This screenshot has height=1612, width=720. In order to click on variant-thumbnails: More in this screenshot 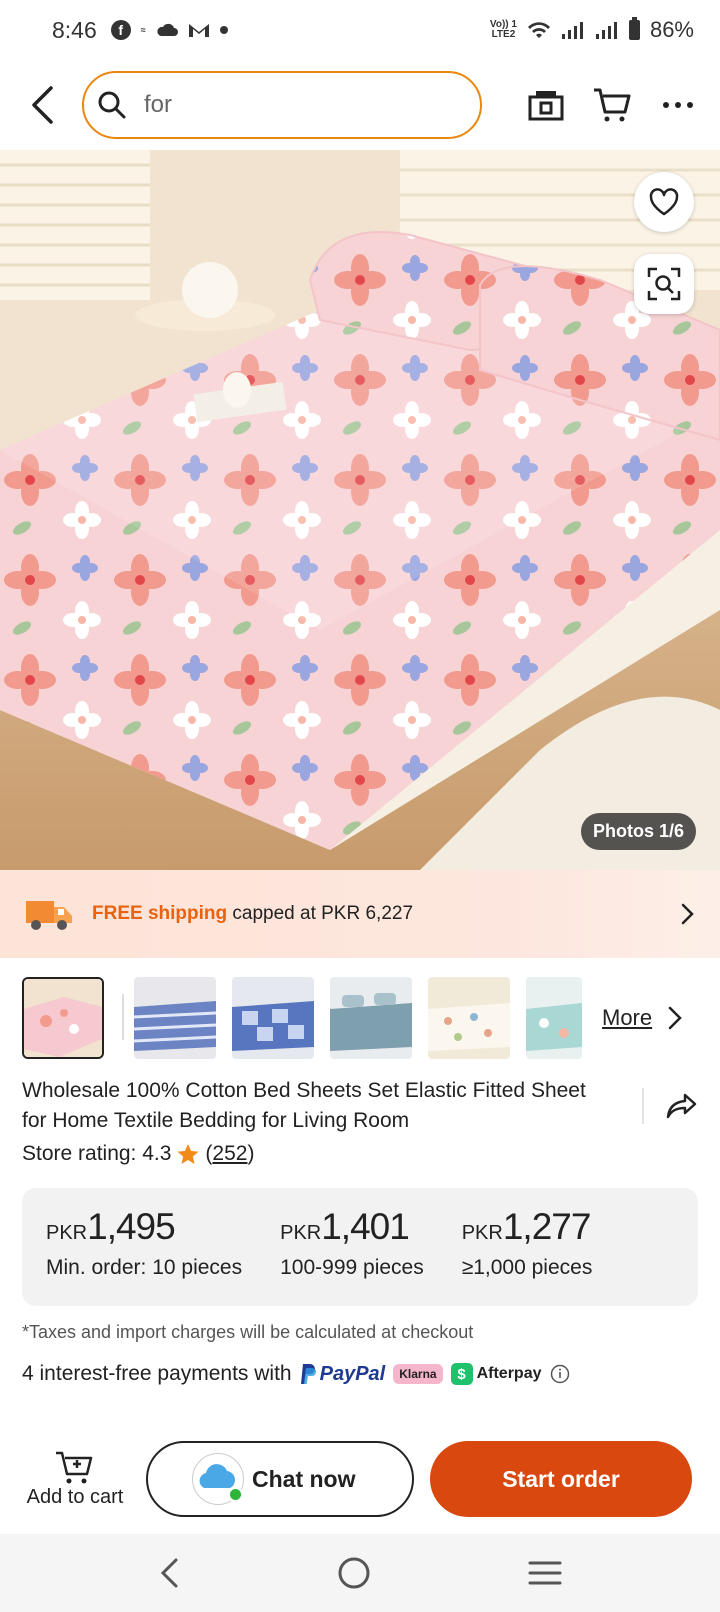, I will do `click(362, 1018)`.